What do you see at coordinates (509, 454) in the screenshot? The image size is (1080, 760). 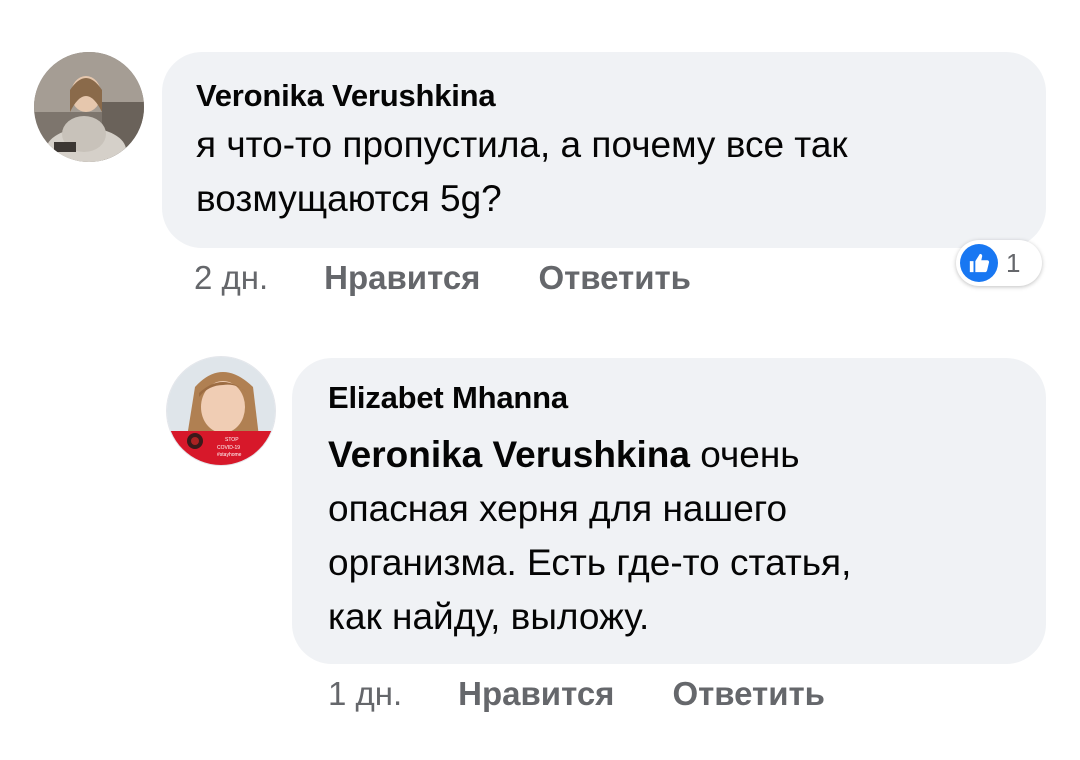 I see `mention-link: Veronika Verushkina` at bounding box center [509, 454].